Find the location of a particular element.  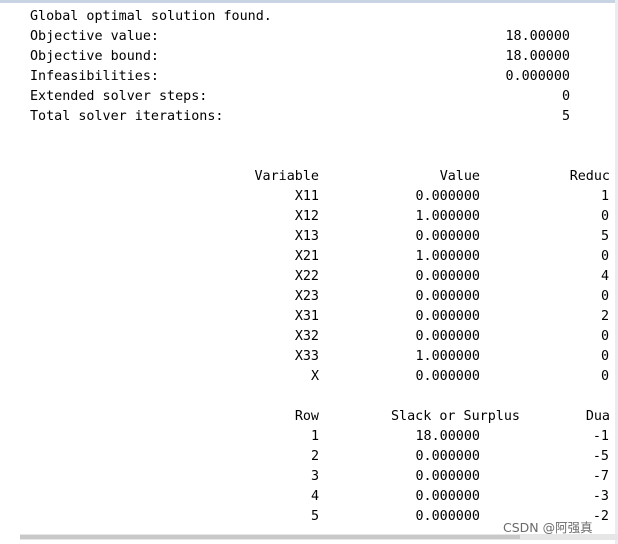

dual-price-column-header: Dua is located at coordinates (597, 416).